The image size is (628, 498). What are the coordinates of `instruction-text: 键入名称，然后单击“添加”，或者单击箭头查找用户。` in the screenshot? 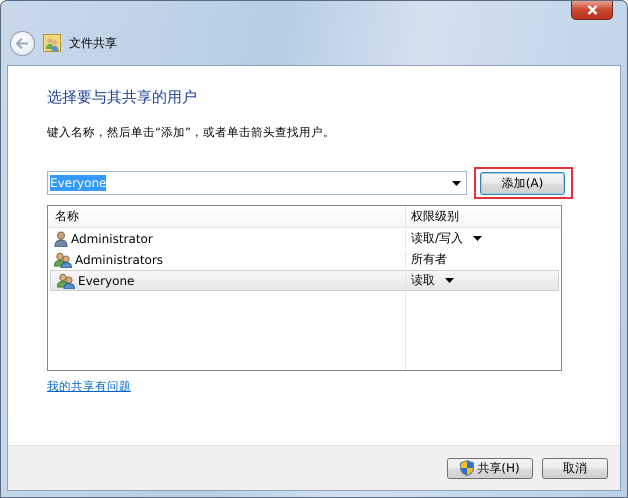 It's located at (191, 132).